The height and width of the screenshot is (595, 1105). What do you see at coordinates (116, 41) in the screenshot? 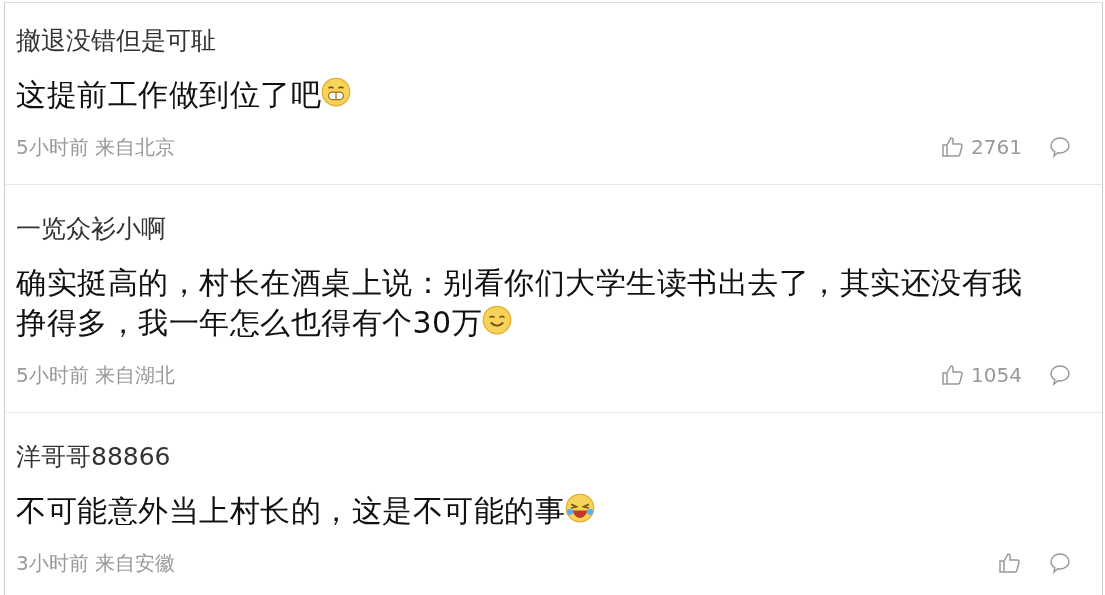
I see `username: 撤退没错但是可耻` at bounding box center [116, 41].